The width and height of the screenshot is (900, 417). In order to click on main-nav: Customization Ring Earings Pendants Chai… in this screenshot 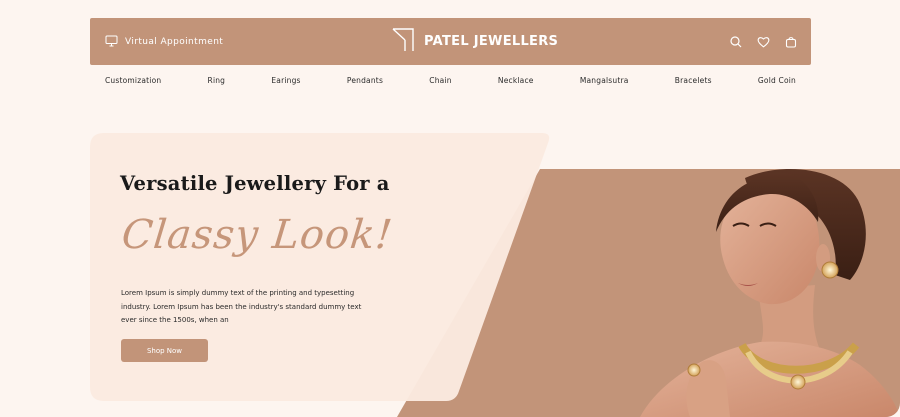, I will do `click(450, 84)`.